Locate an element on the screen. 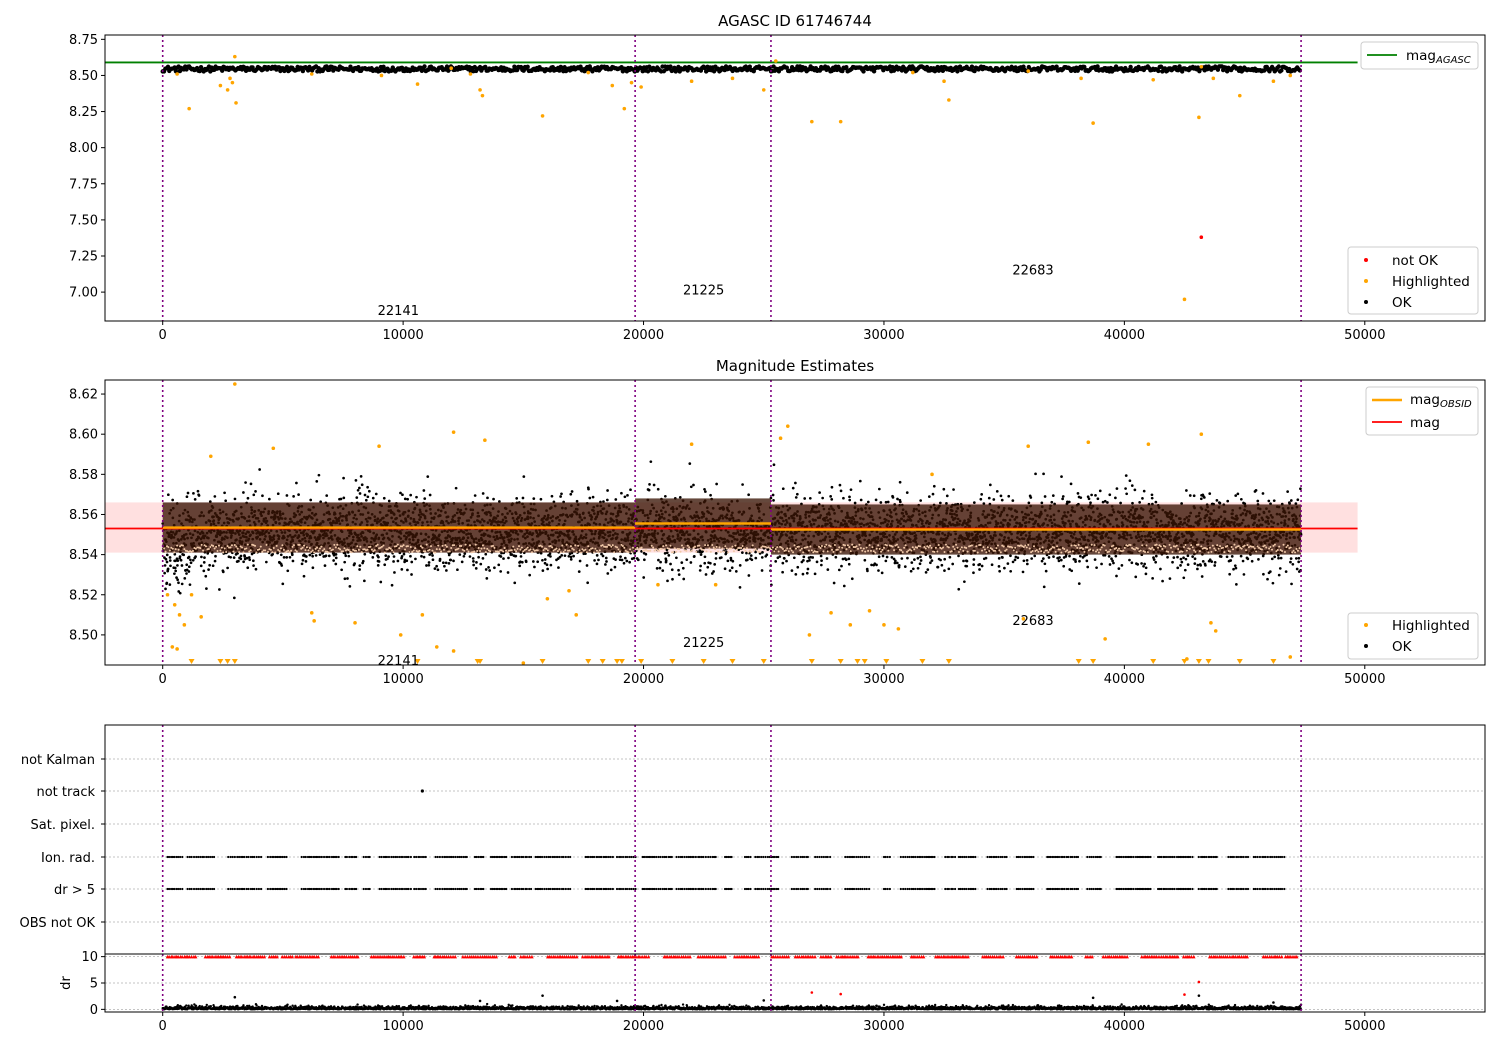 This screenshot has height=1050, width=1500. legend-marker-not-ok is located at coordinates (1366, 260).